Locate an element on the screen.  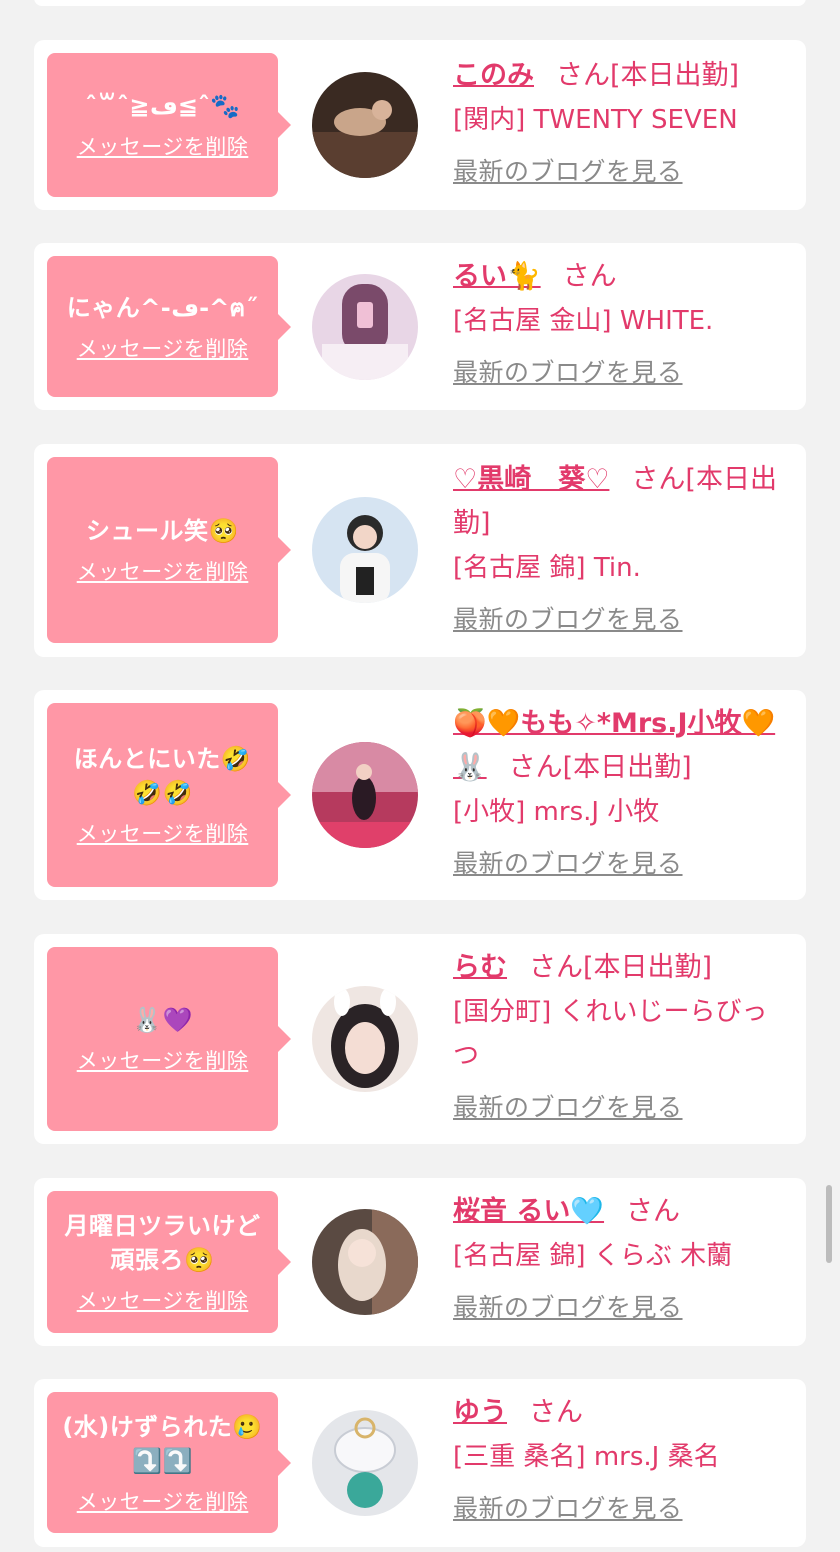
scrollbar is located at coordinates (829, 1224).